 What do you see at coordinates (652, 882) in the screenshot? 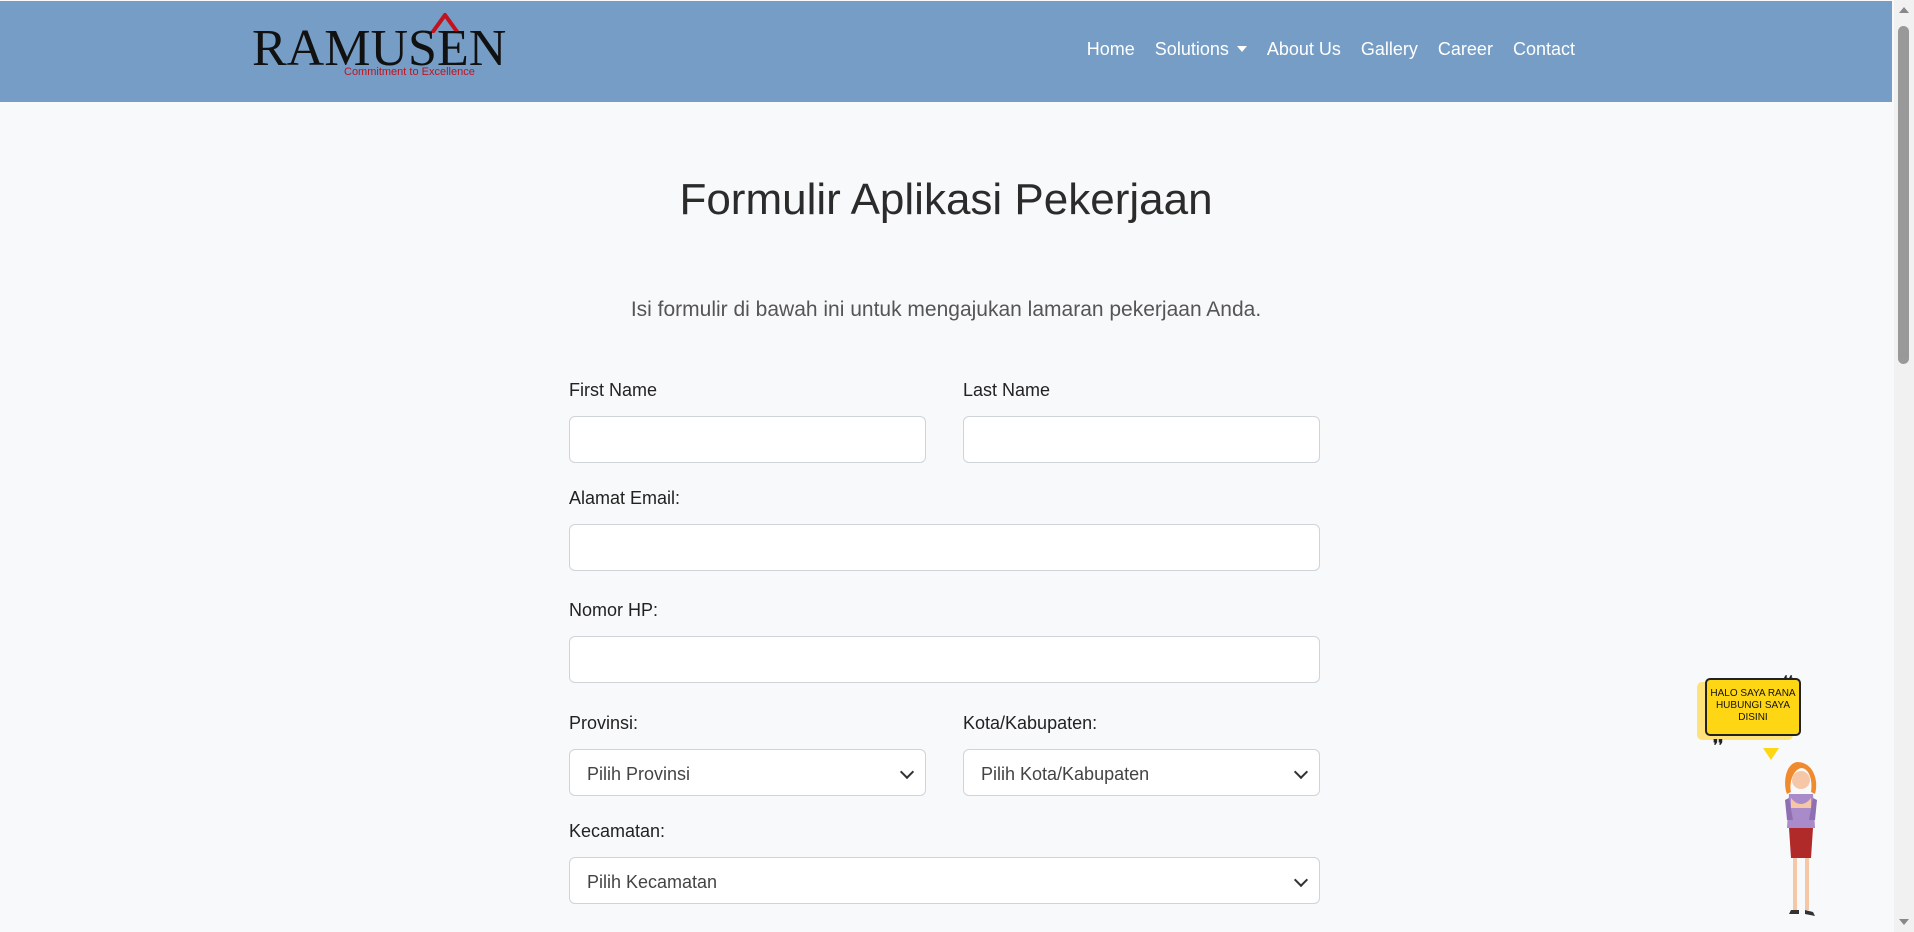
I see `district-selected-value: Pilih Kecamatan` at bounding box center [652, 882].